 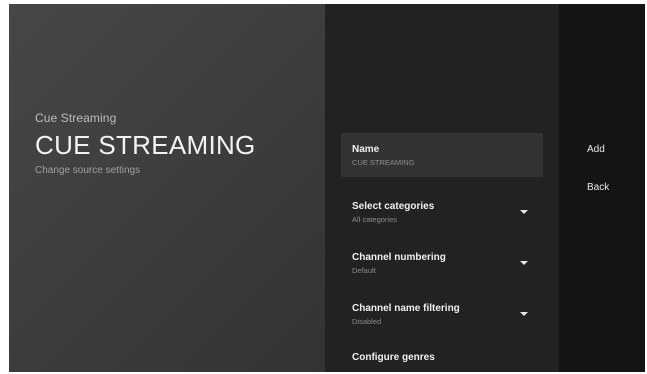 What do you see at coordinates (366, 149) in the screenshot?
I see `setting-name-label: Name` at bounding box center [366, 149].